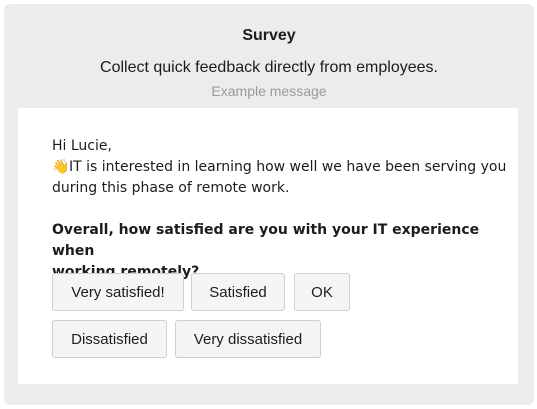  Describe the element at coordinates (238, 292) in the screenshot. I see `satisfied-button: Satisfied` at that location.